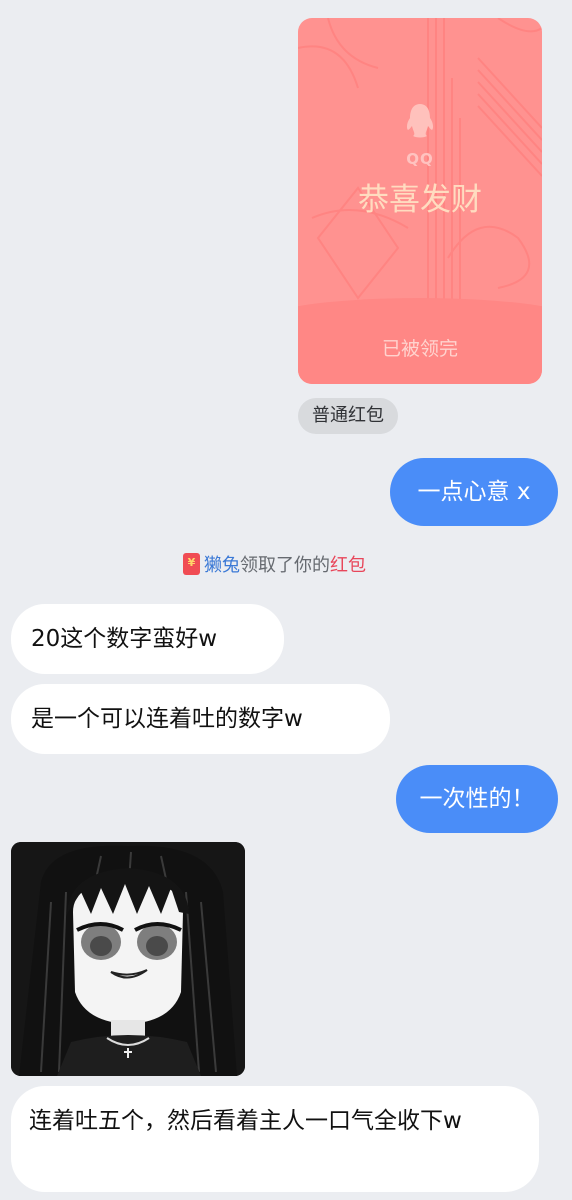  I want to click on qq-penguin-icon, so click(420, 121).